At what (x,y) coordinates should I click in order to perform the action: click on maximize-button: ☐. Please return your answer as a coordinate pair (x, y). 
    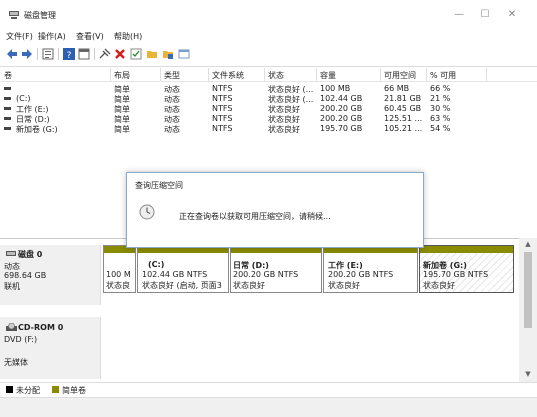
    Looking at the image, I should click on (485, 15).